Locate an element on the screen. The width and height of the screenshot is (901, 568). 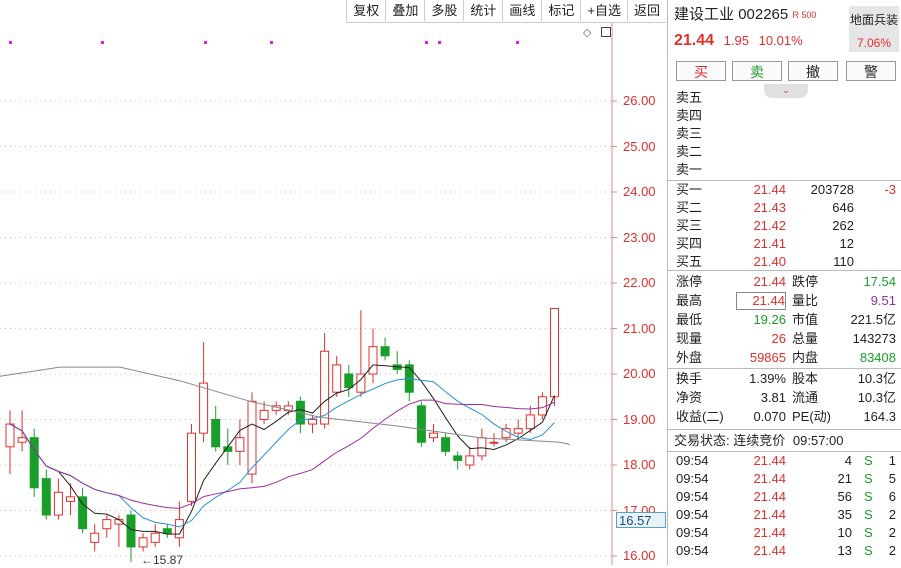
stat-value: 83408 is located at coordinates (877, 357).